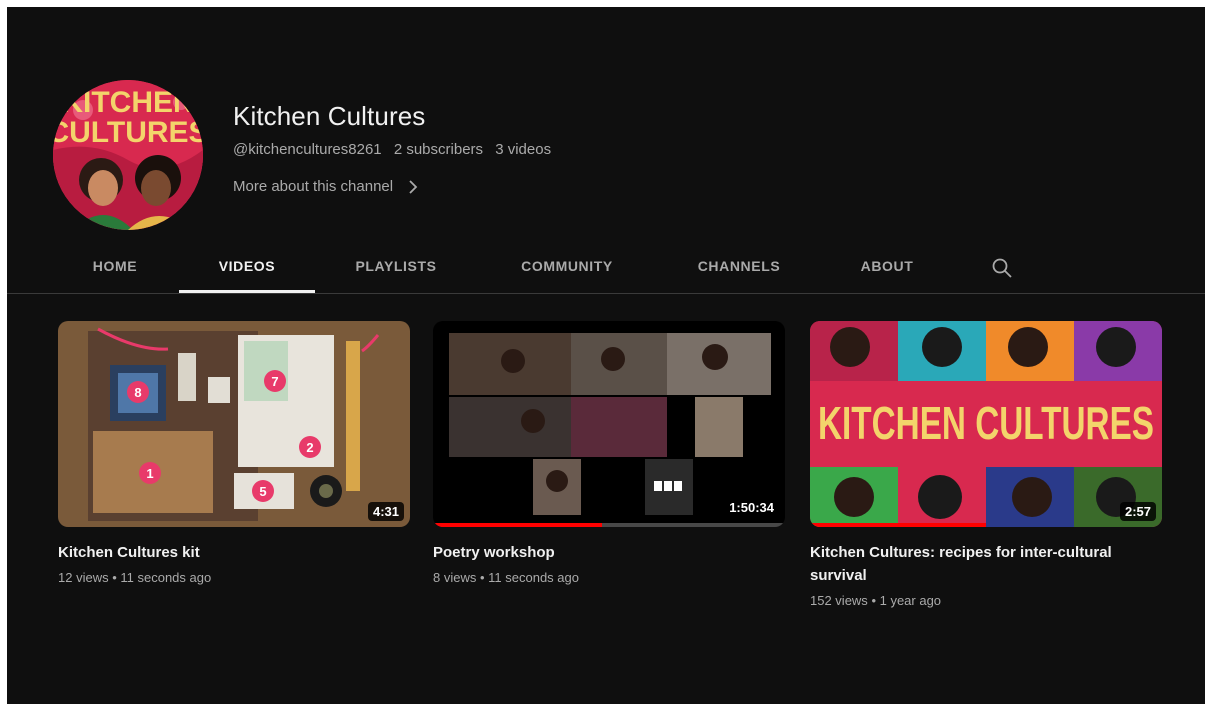  What do you see at coordinates (137, 392) in the screenshot?
I see `thumb-number-8: 8` at bounding box center [137, 392].